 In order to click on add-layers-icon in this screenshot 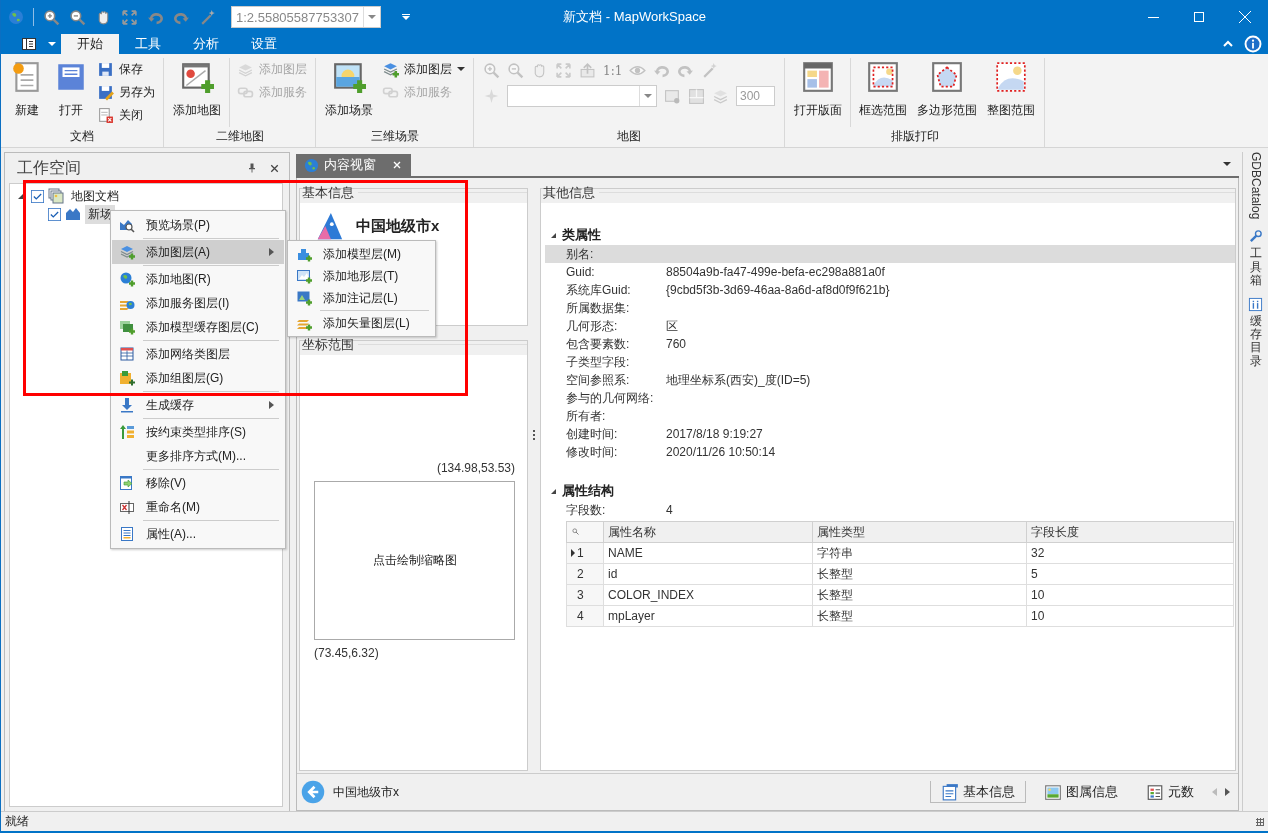, I will do `click(390, 69)`.